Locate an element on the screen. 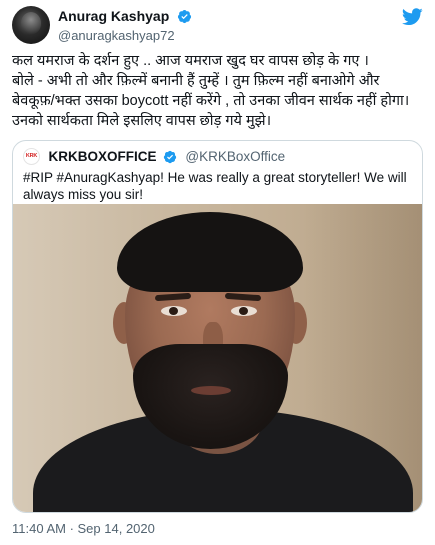 The width and height of the screenshot is (435, 545). author-display-name: Anurag Kashyap is located at coordinates (113, 16).